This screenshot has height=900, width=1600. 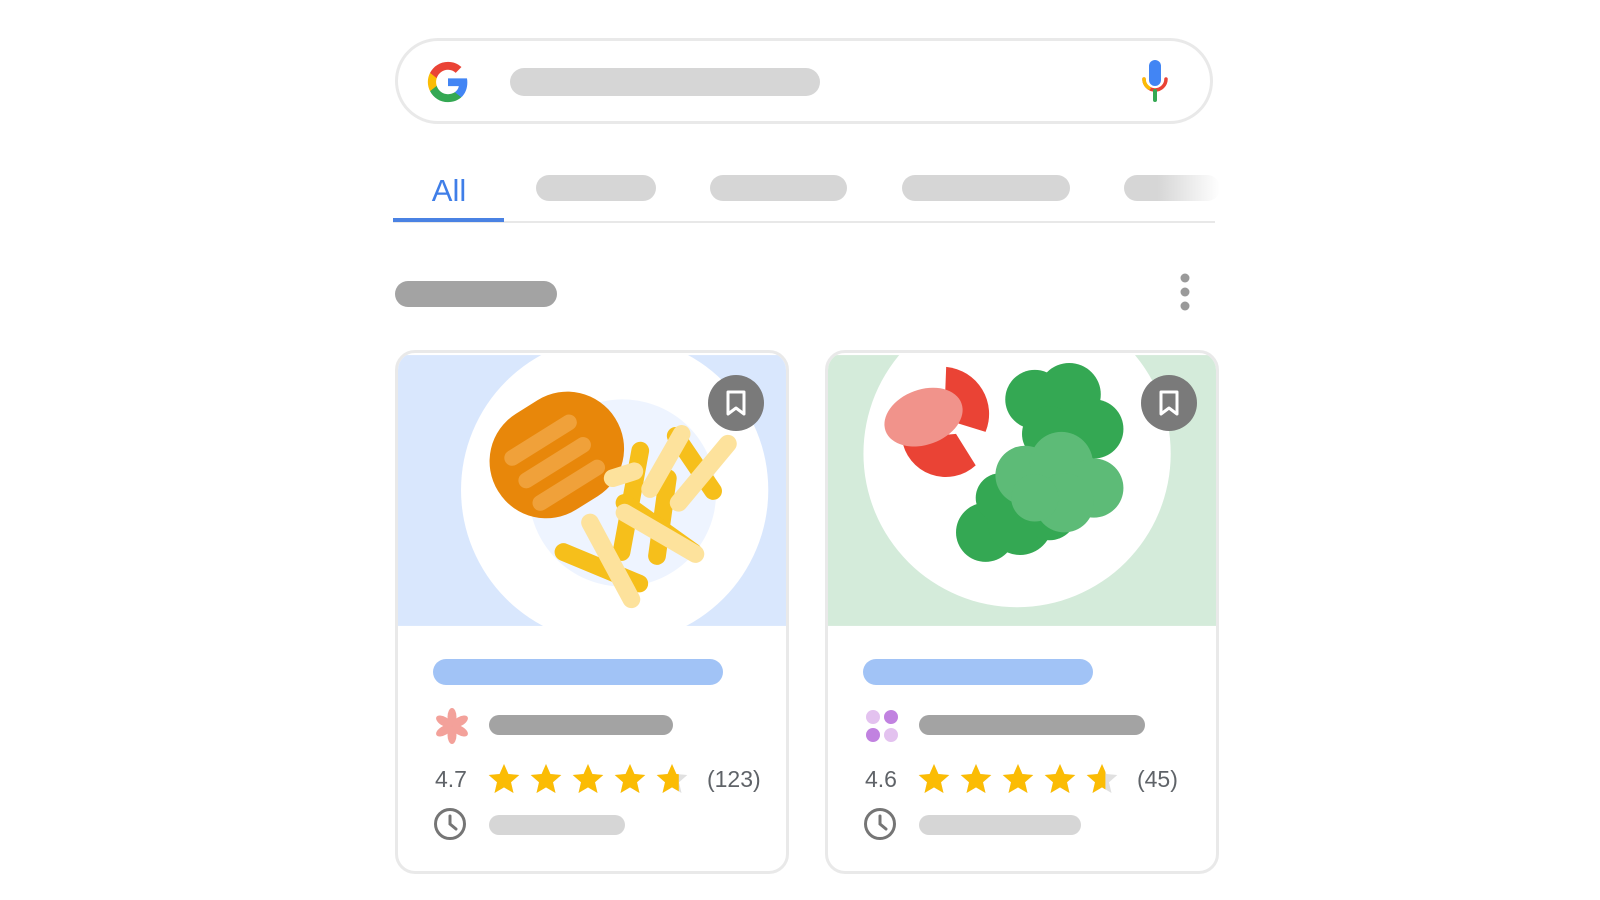 What do you see at coordinates (451, 778) in the screenshot?
I see `rating-value: 4.7` at bounding box center [451, 778].